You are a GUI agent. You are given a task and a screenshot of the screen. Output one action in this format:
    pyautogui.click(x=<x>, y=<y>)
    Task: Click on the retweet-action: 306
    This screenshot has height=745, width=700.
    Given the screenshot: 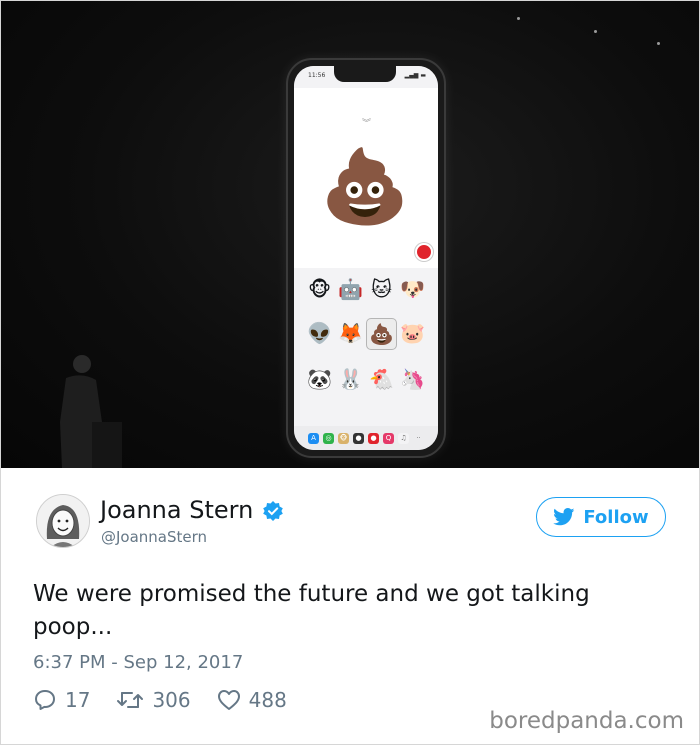 What is the action you would take?
    pyautogui.click(x=153, y=700)
    